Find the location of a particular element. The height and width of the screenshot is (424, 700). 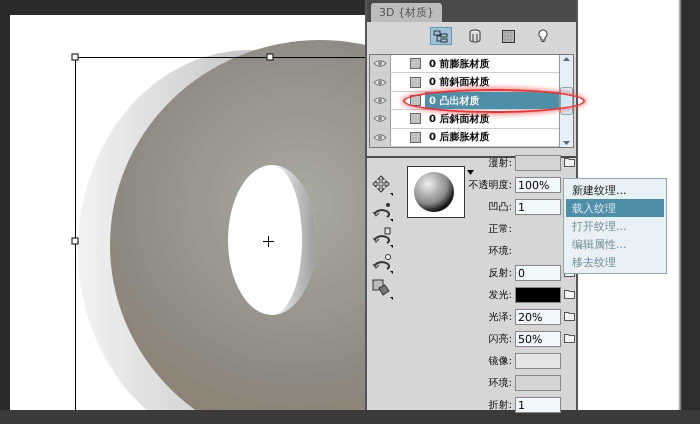

property-label: 正常: is located at coordinates (500, 229).